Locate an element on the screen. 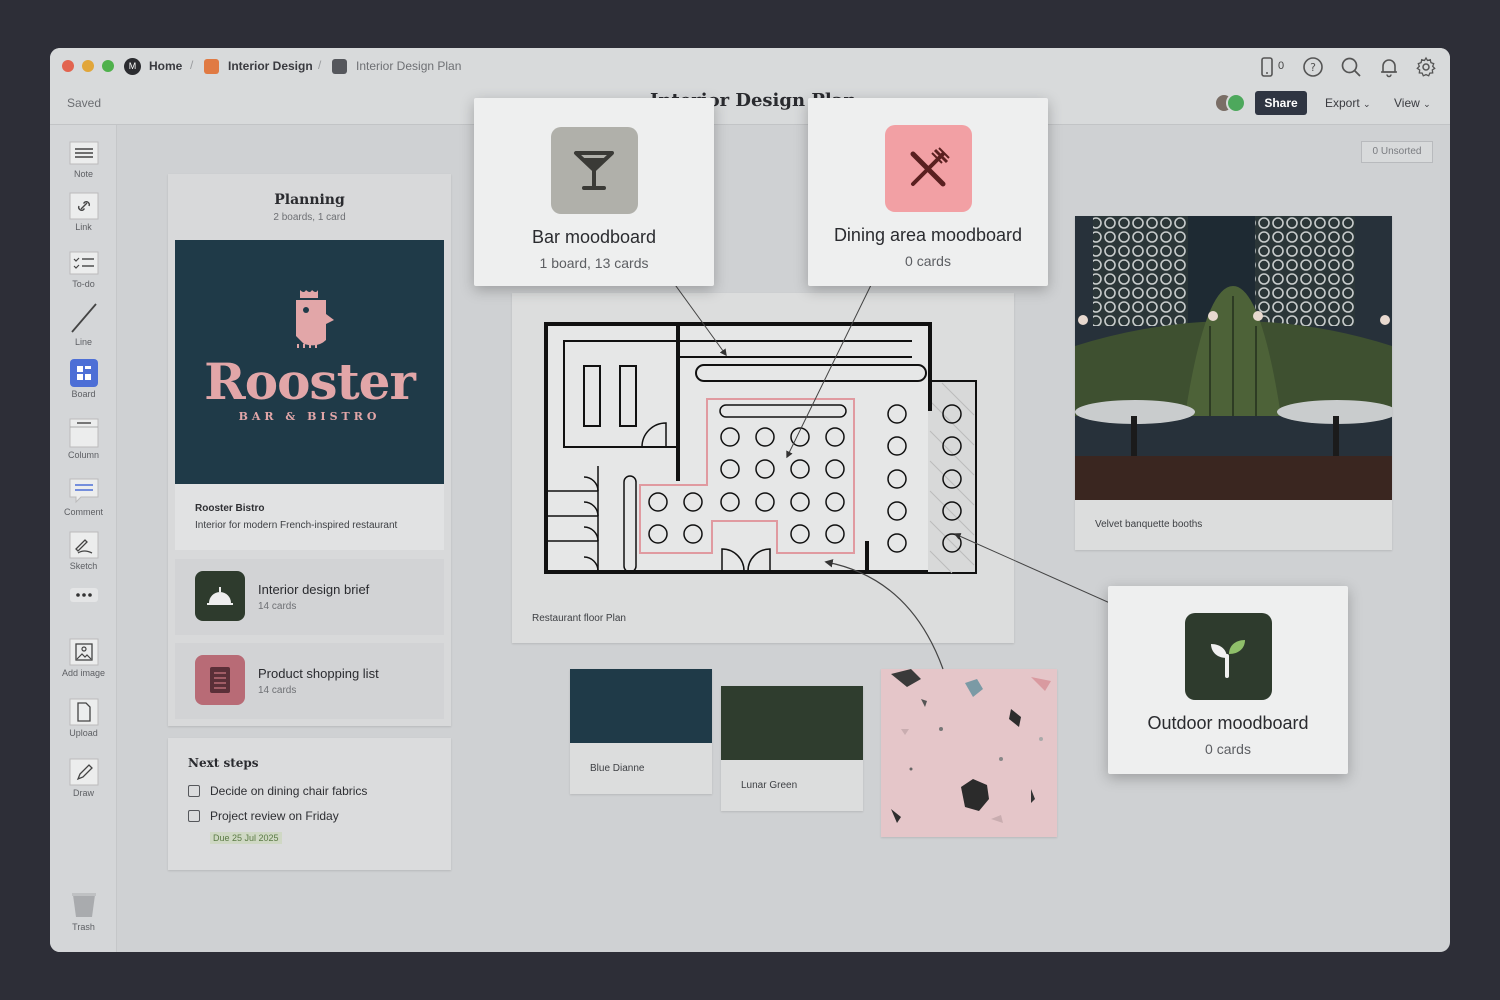 This screenshot has height=1000, width=1500. tool-comment: Comment is located at coordinates (83, 497).